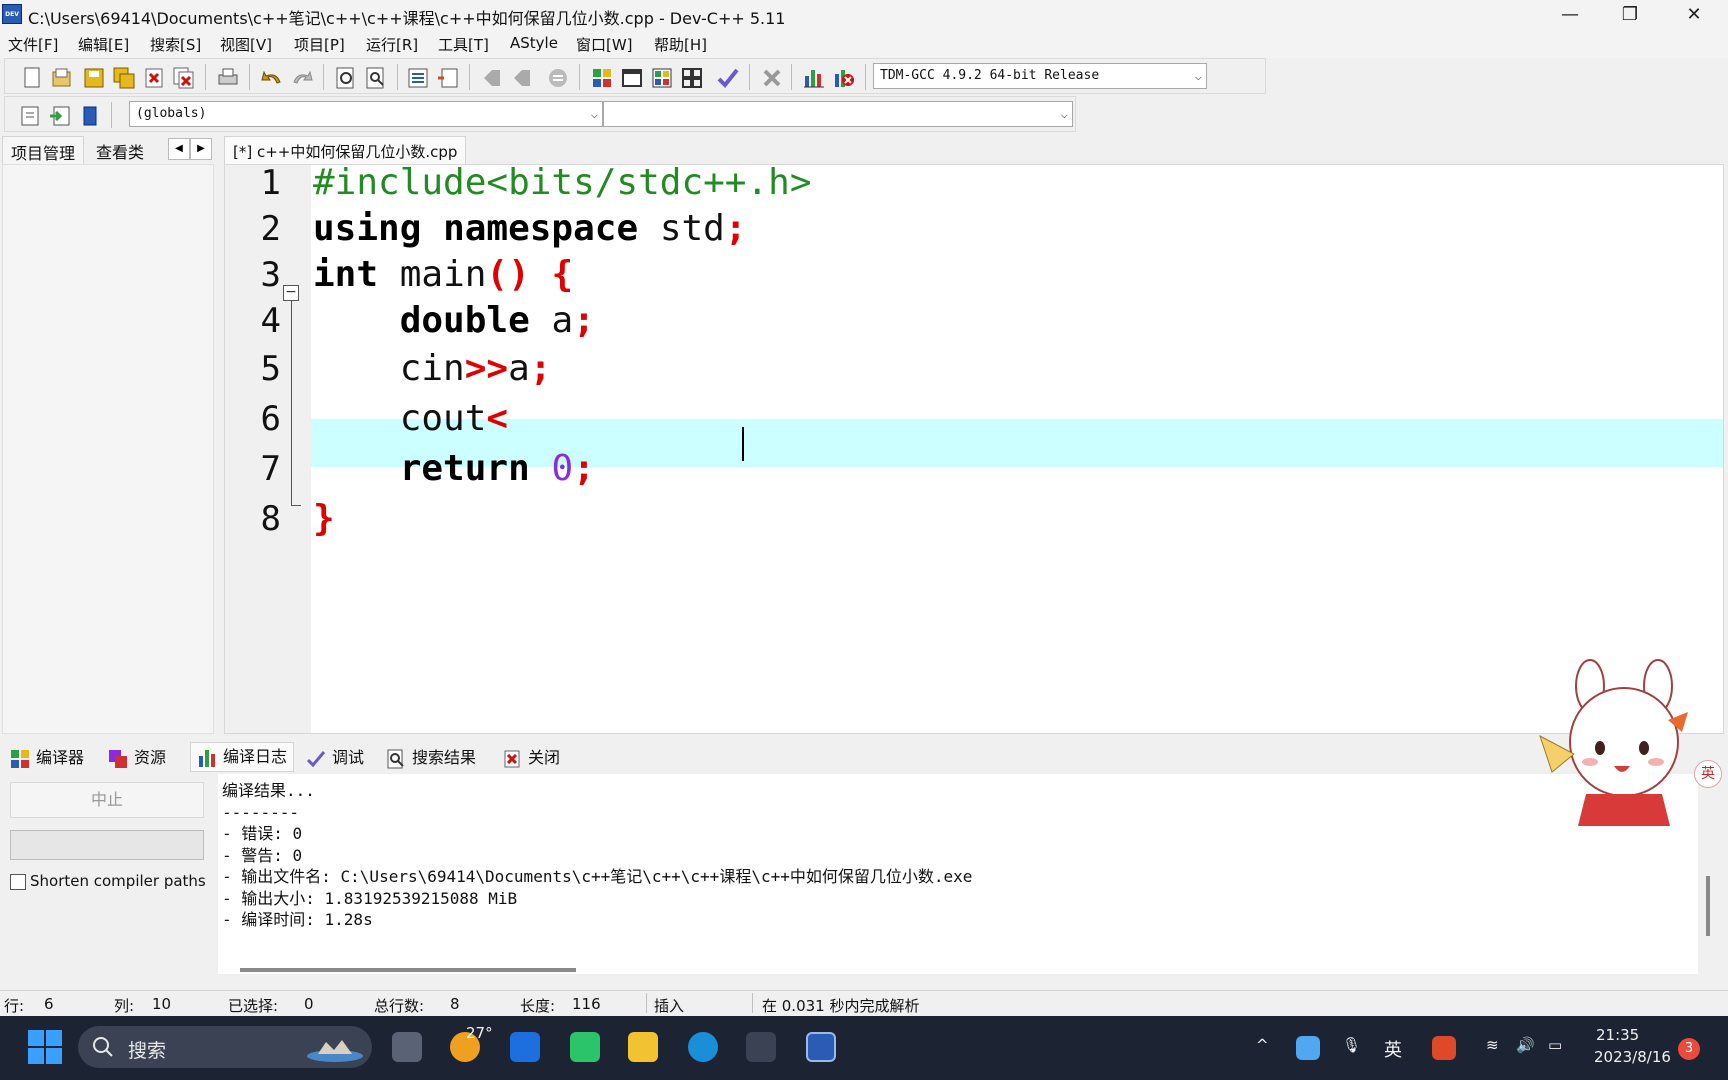 Image resolution: width=1728 pixels, height=1080 pixels. Describe the element at coordinates (201, 149) in the screenshot. I see `tab-scroll-right-icon: ▶` at that location.